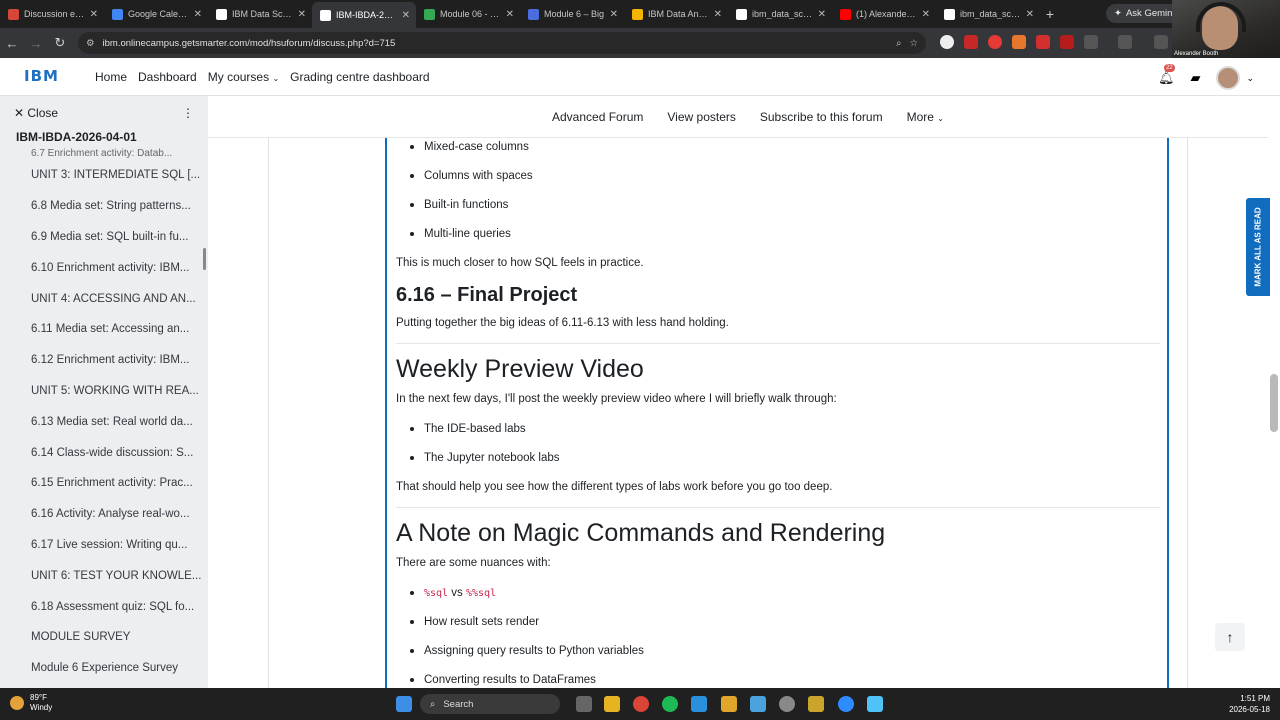 This screenshot has height=720, width=1280. What do you see at coordinates (90, 43) in the screenshot?
I see `site-info-icon: ⚙` at bounding box center [90, 43].